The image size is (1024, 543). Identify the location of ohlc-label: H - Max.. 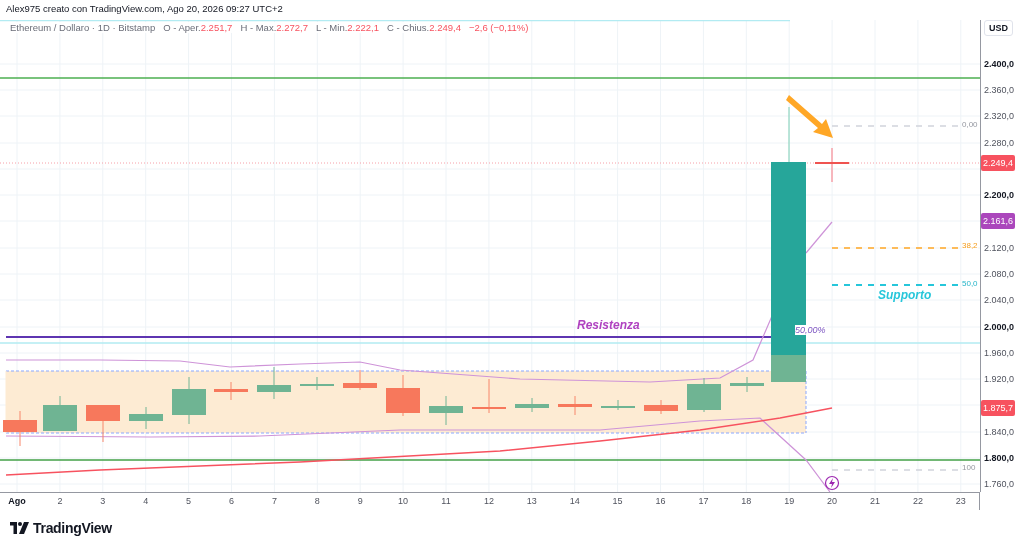
(258, 27).